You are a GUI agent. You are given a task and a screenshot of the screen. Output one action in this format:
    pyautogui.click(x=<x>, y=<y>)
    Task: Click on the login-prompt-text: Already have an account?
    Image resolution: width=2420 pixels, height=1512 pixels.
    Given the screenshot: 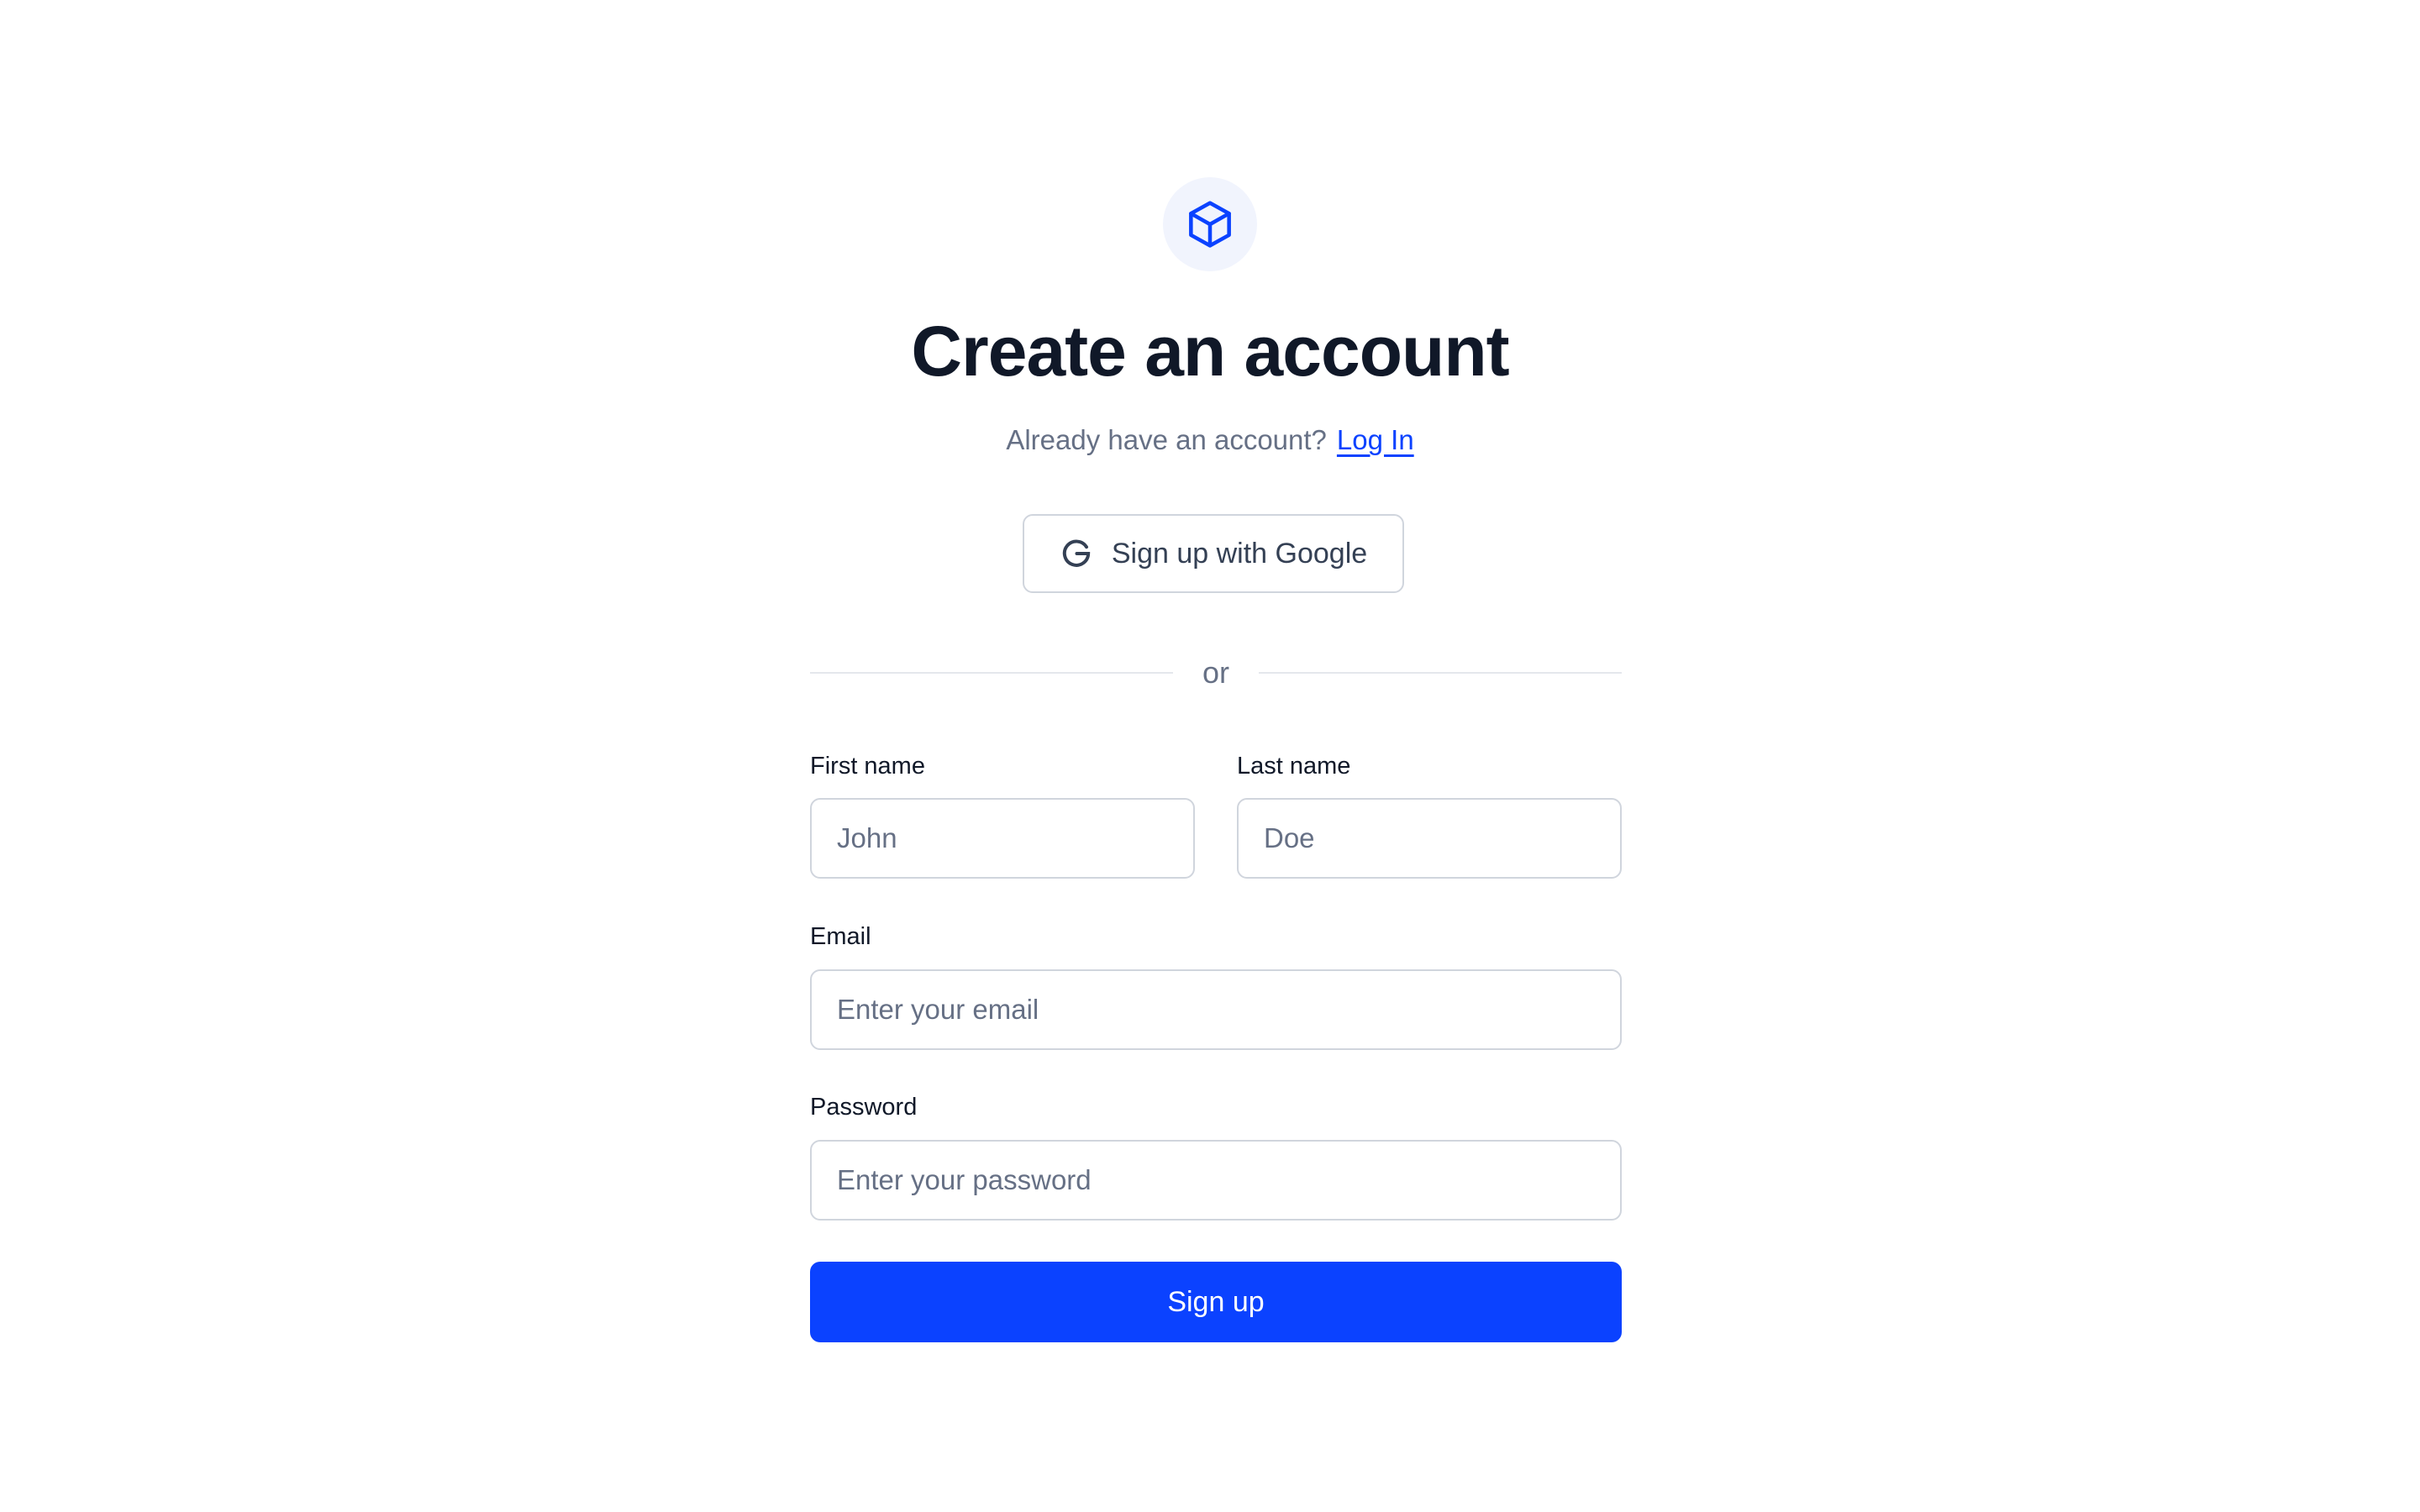 What is the action you would take?
    pyautogui.click(x=1166, y=439)
    